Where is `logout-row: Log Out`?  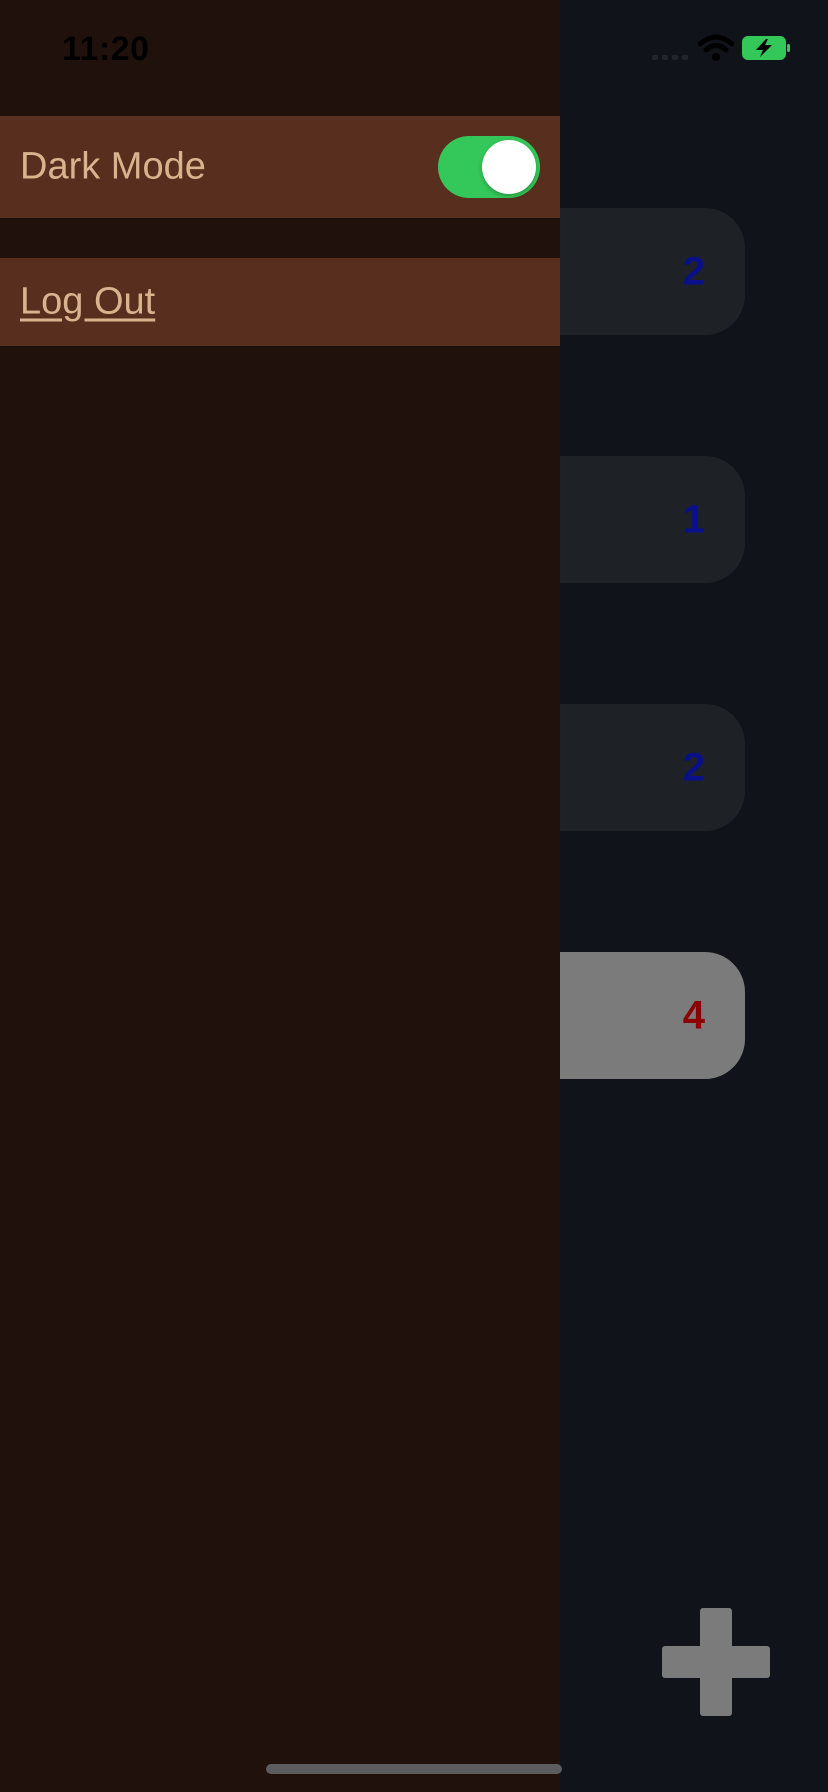 logout-row: Log Out is located at coordinates (280, 302).